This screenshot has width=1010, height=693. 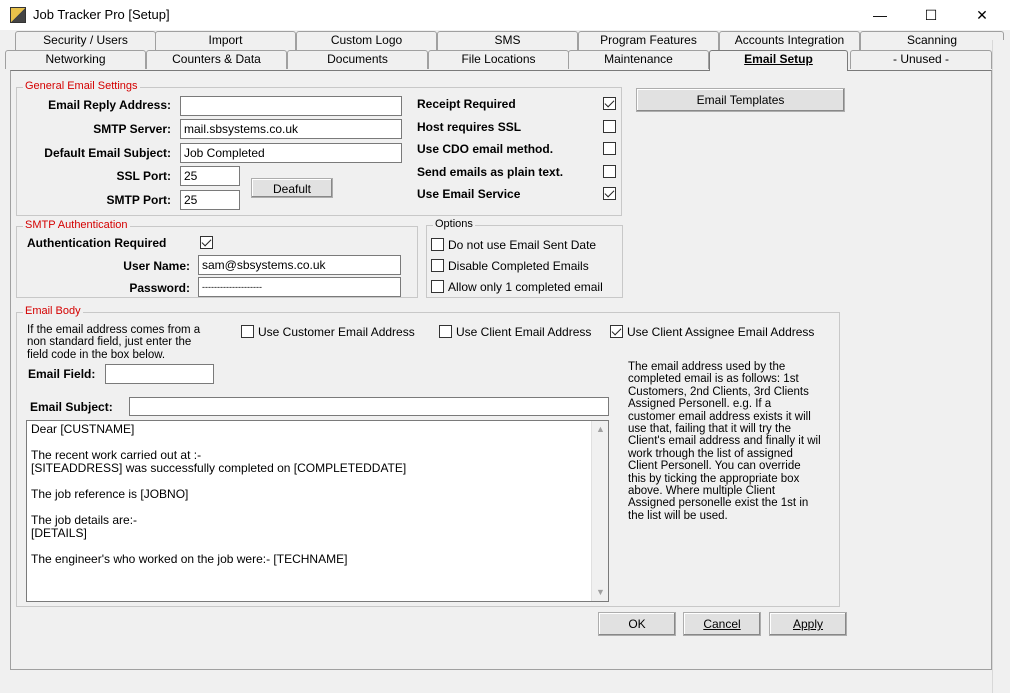 What do you see at coordinates (880, 15) in the screenshot?
I see `minimize-button: —` at bounding box center [880, 15].